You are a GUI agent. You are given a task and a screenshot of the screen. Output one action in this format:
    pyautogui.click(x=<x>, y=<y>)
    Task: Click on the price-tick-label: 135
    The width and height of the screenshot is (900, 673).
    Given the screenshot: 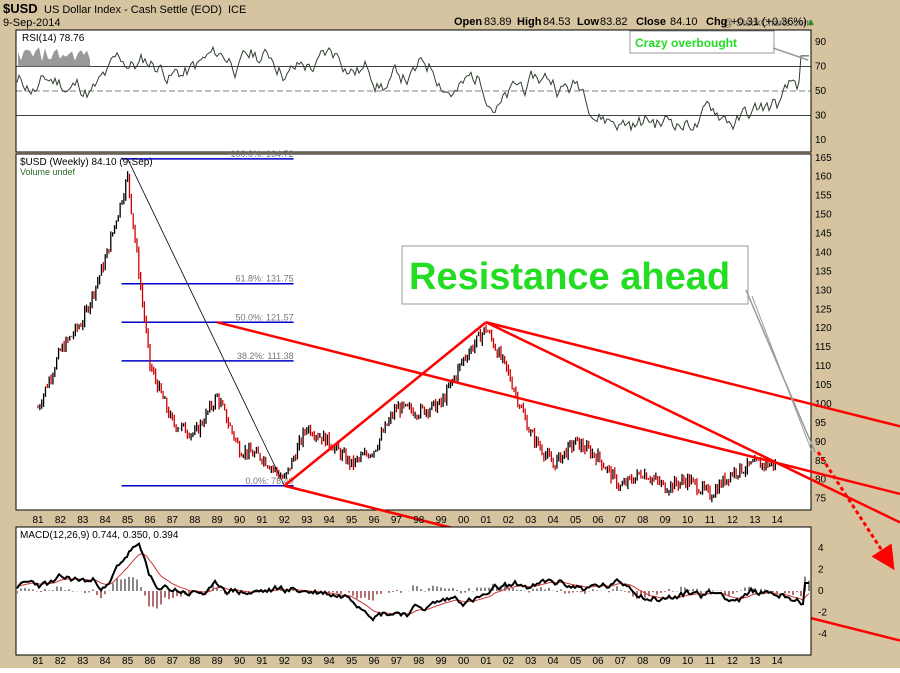 What is the action you would take?
    pyautogui.click(x=823, y=271)
    